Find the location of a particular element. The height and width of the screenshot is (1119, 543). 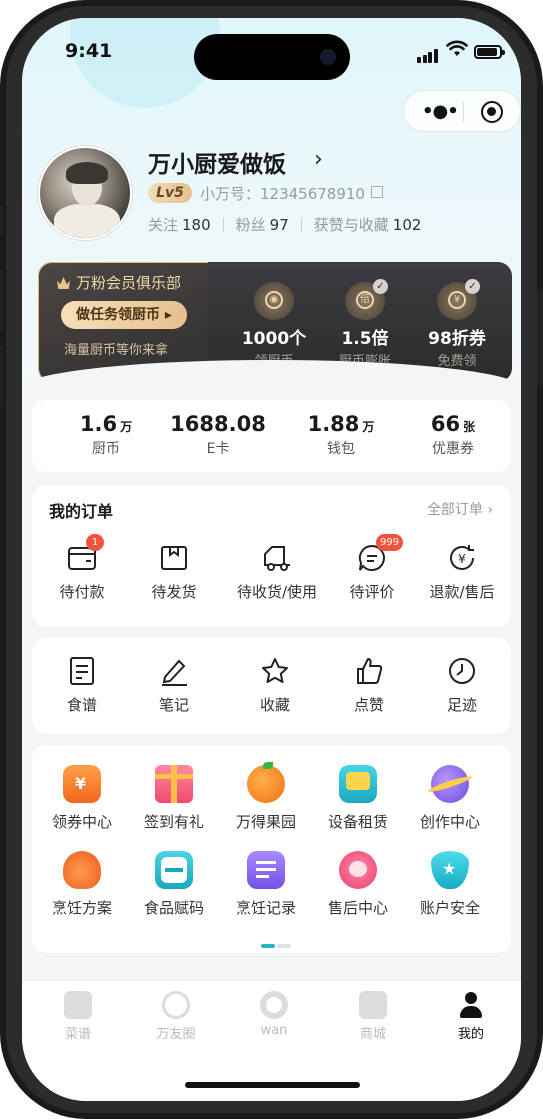

vip-benefit-coupon: ¥ ✓ 98折券 免费领 is located at coordinates (457, 324).